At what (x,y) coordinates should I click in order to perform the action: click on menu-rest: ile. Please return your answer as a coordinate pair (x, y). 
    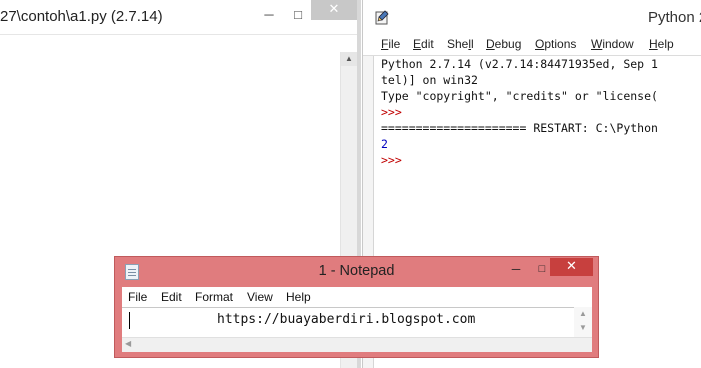
    Looking at the image, I should click on (394, 44).